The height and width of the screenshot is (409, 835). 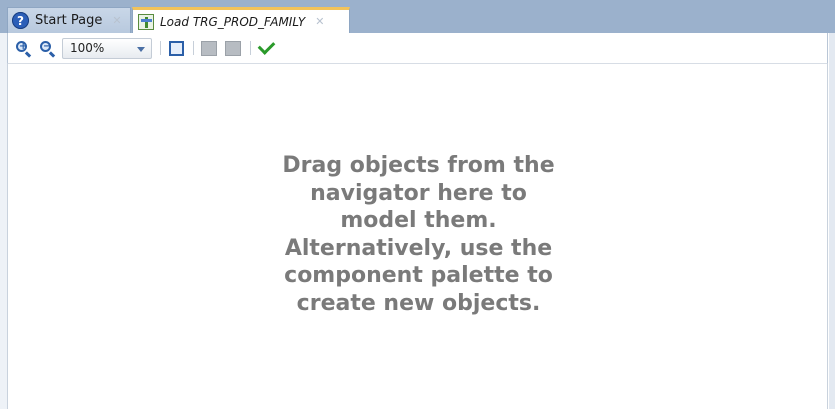 What do you see at coordinates (418, 275) in the screenshot?
I see `hint-line: component palette to` at bounding box center [418, 275].